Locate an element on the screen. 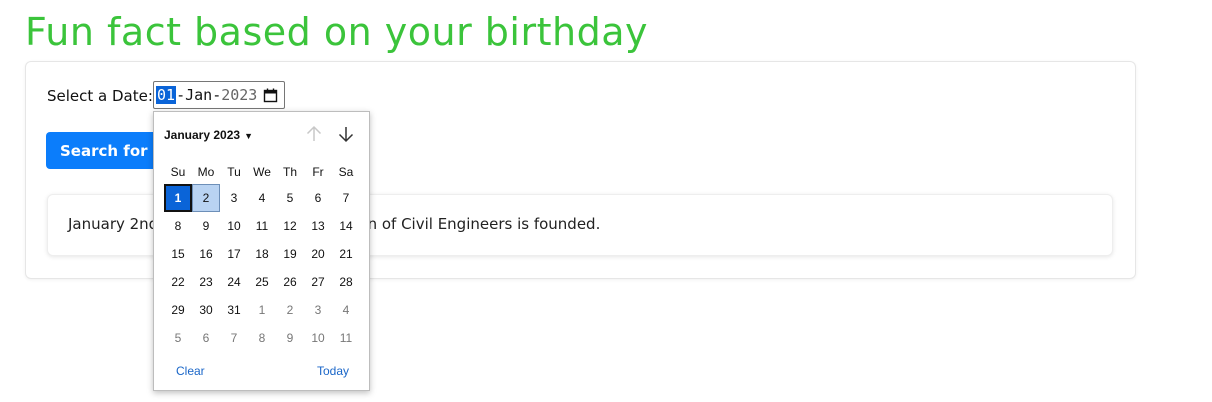 The image size is (1212, 402). calendar-day-other-month: 11 is located at coordinates (346, 338).